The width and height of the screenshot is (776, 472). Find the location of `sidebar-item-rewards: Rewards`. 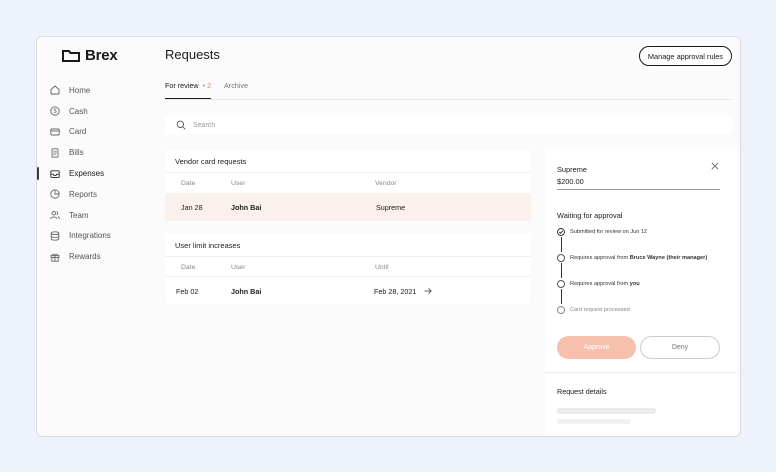

sidebar-item-rewards: Rewards is located at coordinates (97, 256).